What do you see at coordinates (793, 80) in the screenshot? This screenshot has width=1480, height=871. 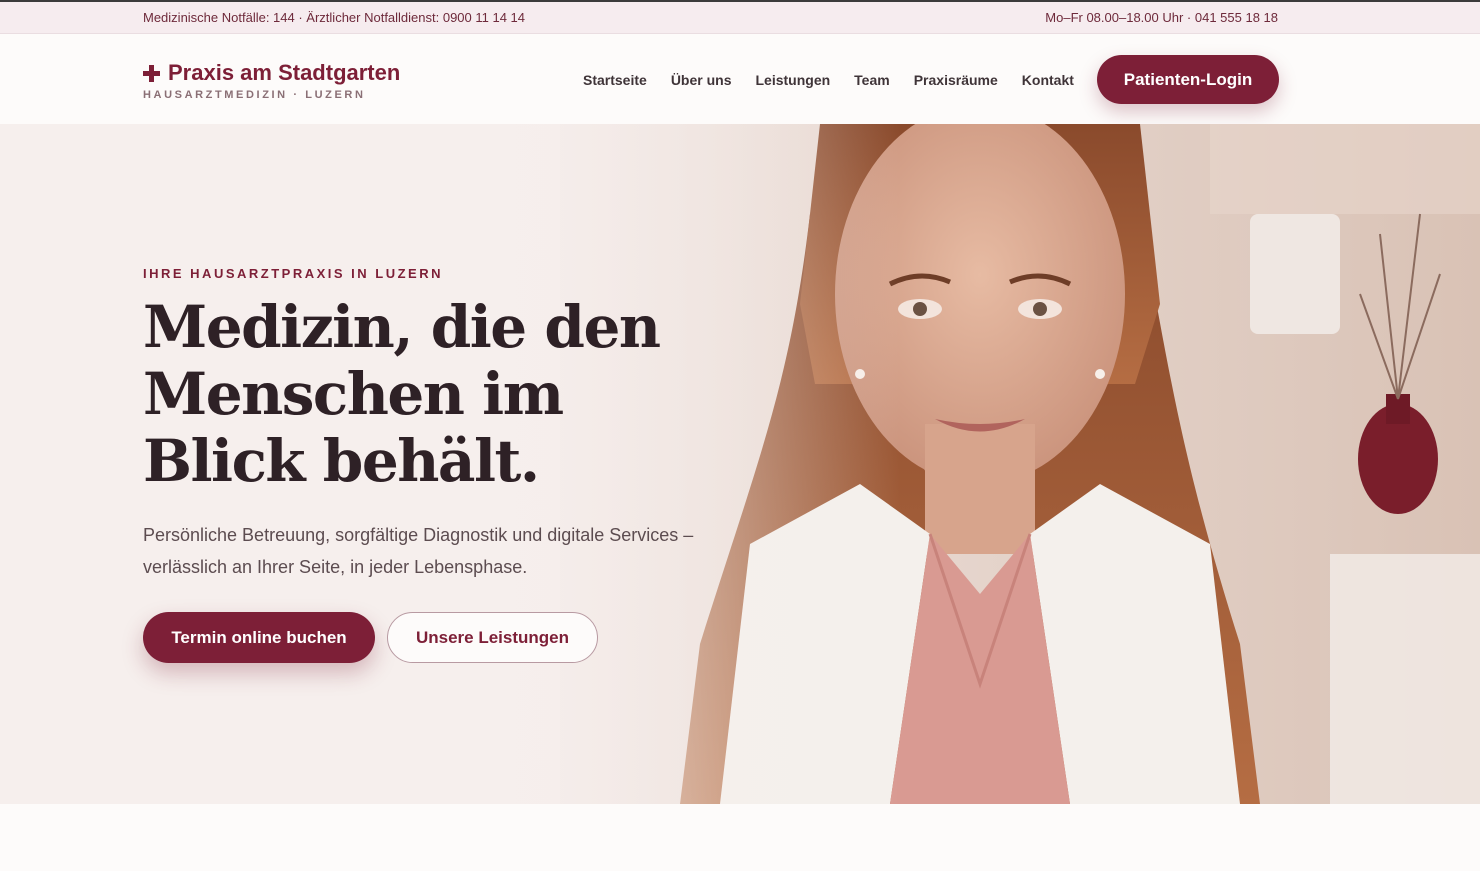 I see `nav-leistungen: Leistungen` at bounding box center [793, 80].